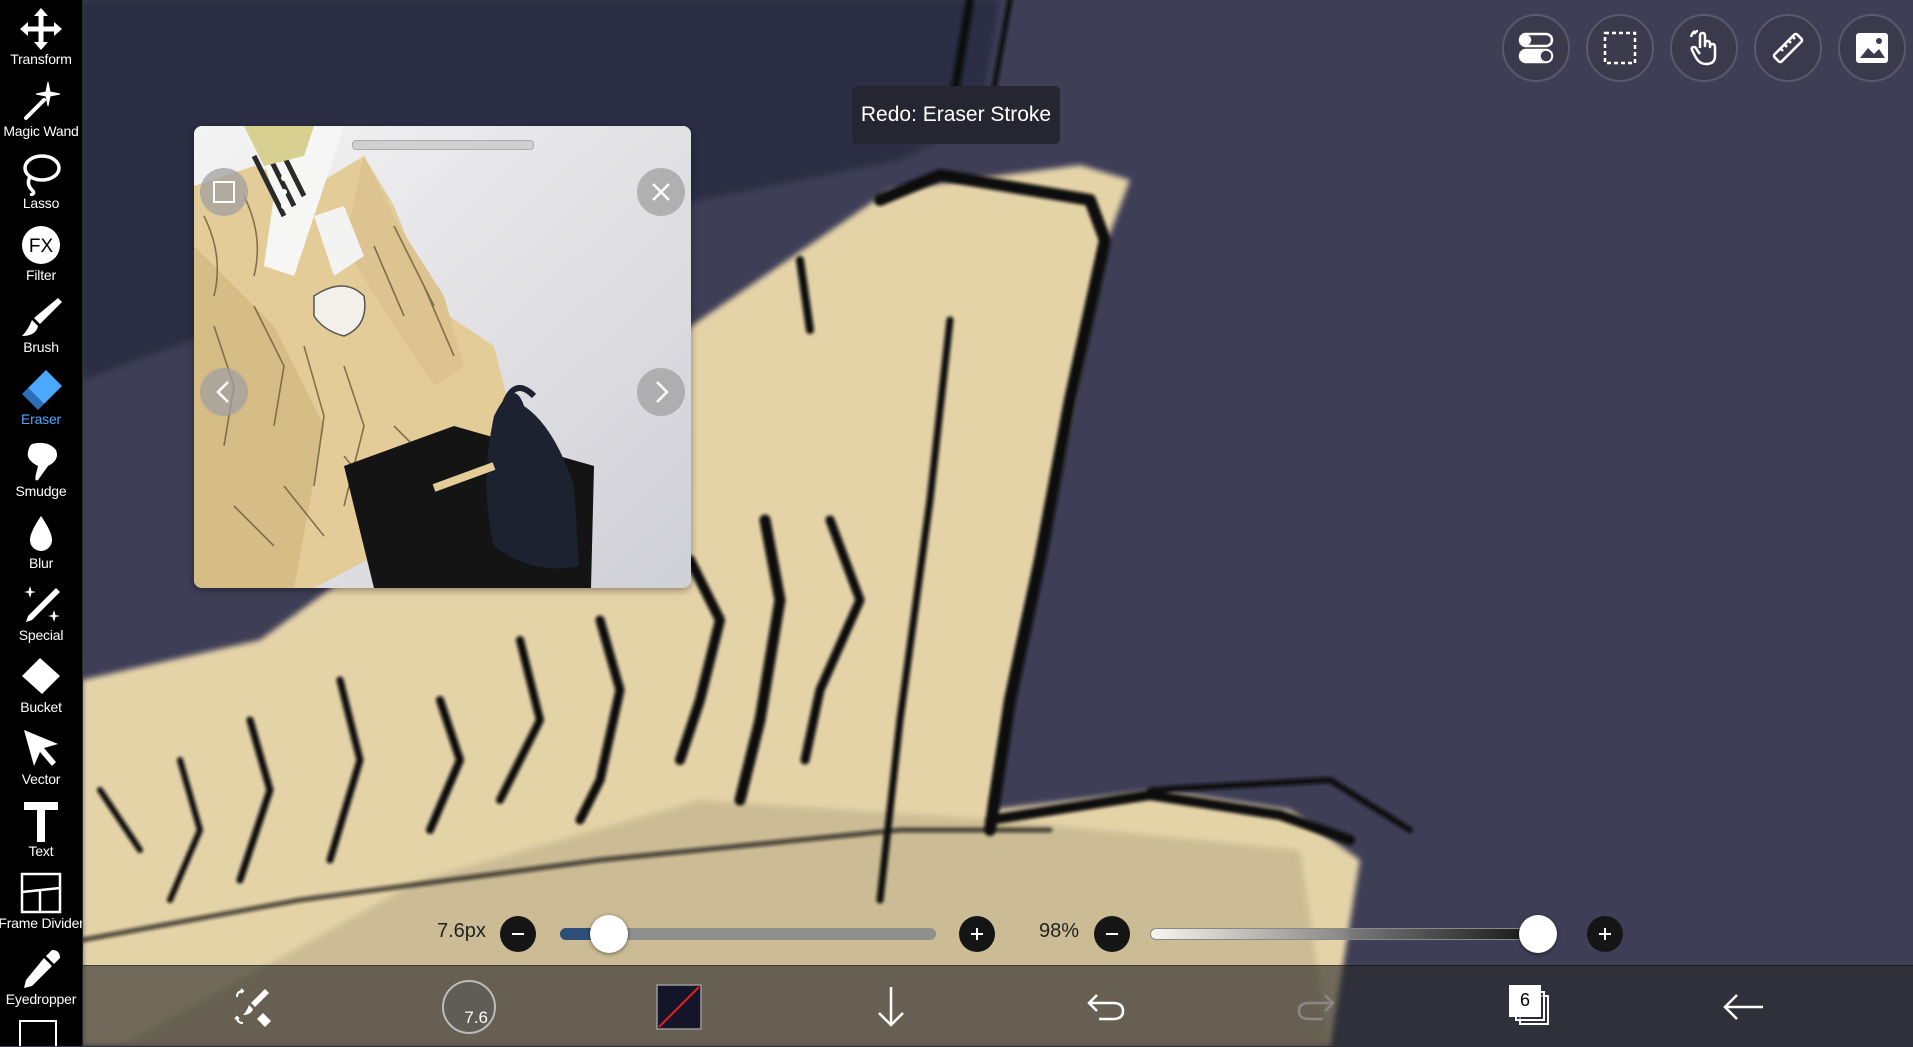 The height and width of the screenshot is (1047, 1913). What do you see at coordinates (997, 1006) in the screenshot?
I see `bottom-toolbar: 7.6 6` at bounding box center [997, 1006].